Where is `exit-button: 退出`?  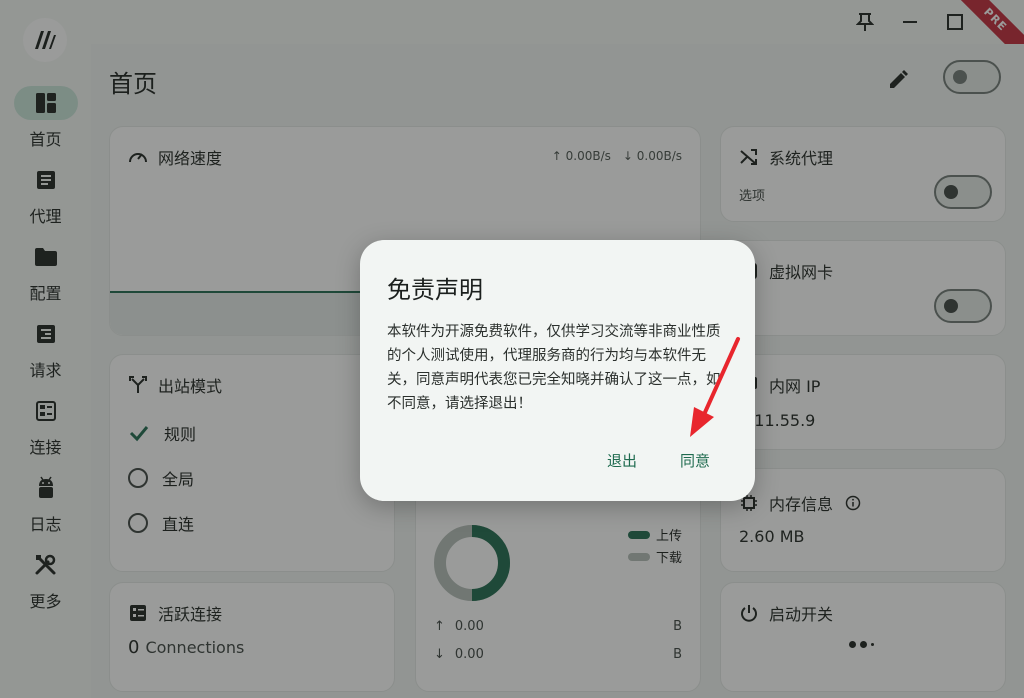
exit-button: 退出 is located at coordinates (622, 460).